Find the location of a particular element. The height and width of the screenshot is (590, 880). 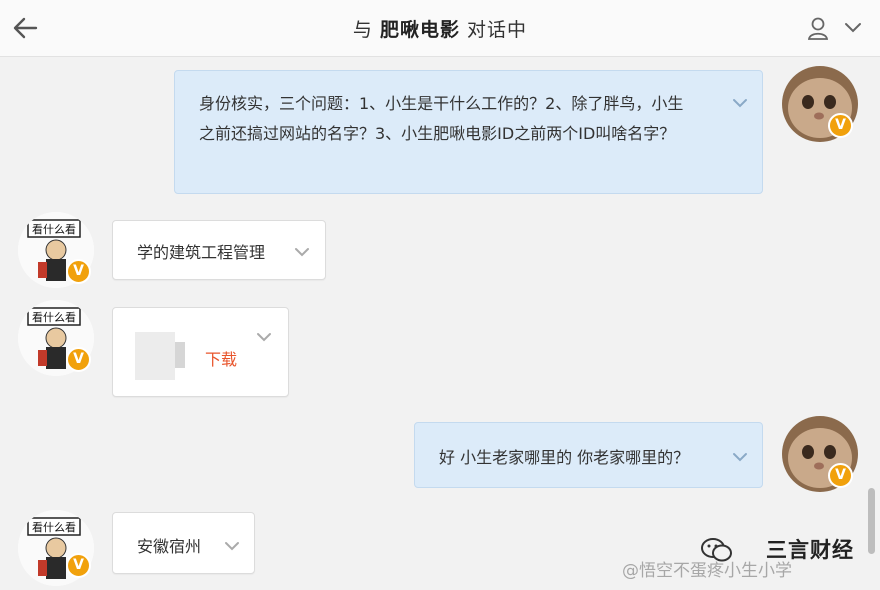

person-icon is located at coordinates (818, 28).